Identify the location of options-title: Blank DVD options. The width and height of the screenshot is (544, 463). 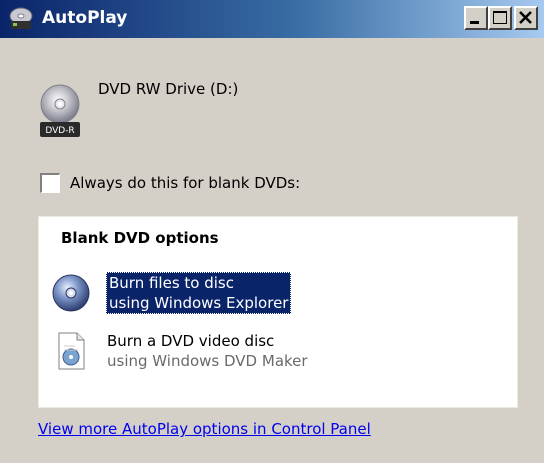
(140, 238).